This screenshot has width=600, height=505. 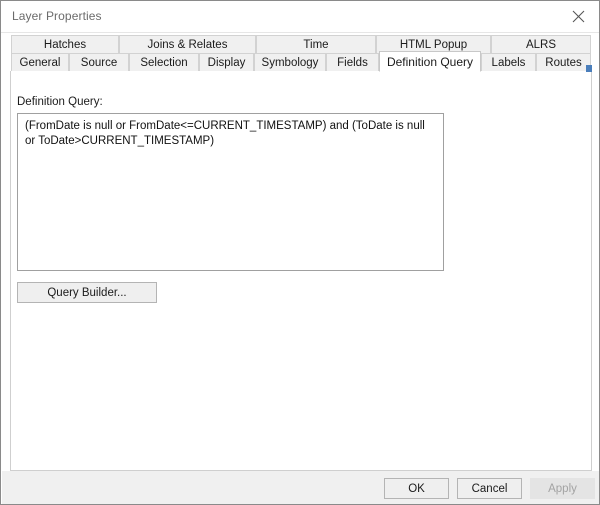 What do you see at coordinates (430, 61) in the screenshot?
I see `tab-definition-query: Definition Query` at bounding box center [430, 61].